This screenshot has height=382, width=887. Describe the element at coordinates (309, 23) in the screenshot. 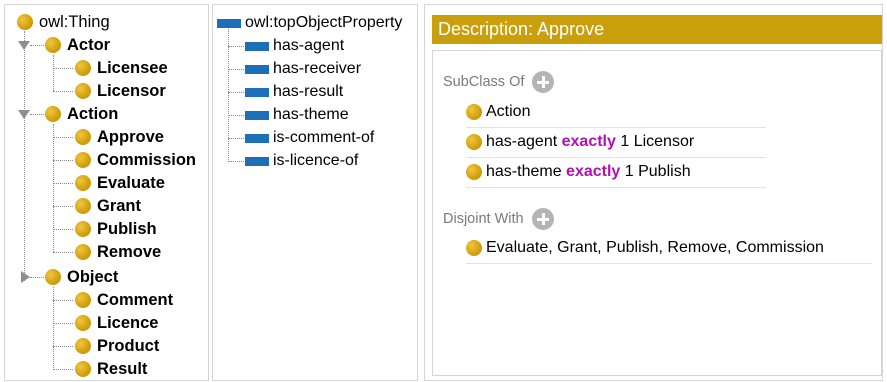

I see `tree-item-owl-topobjectproperty: owl:topObjectProperty` at that location.